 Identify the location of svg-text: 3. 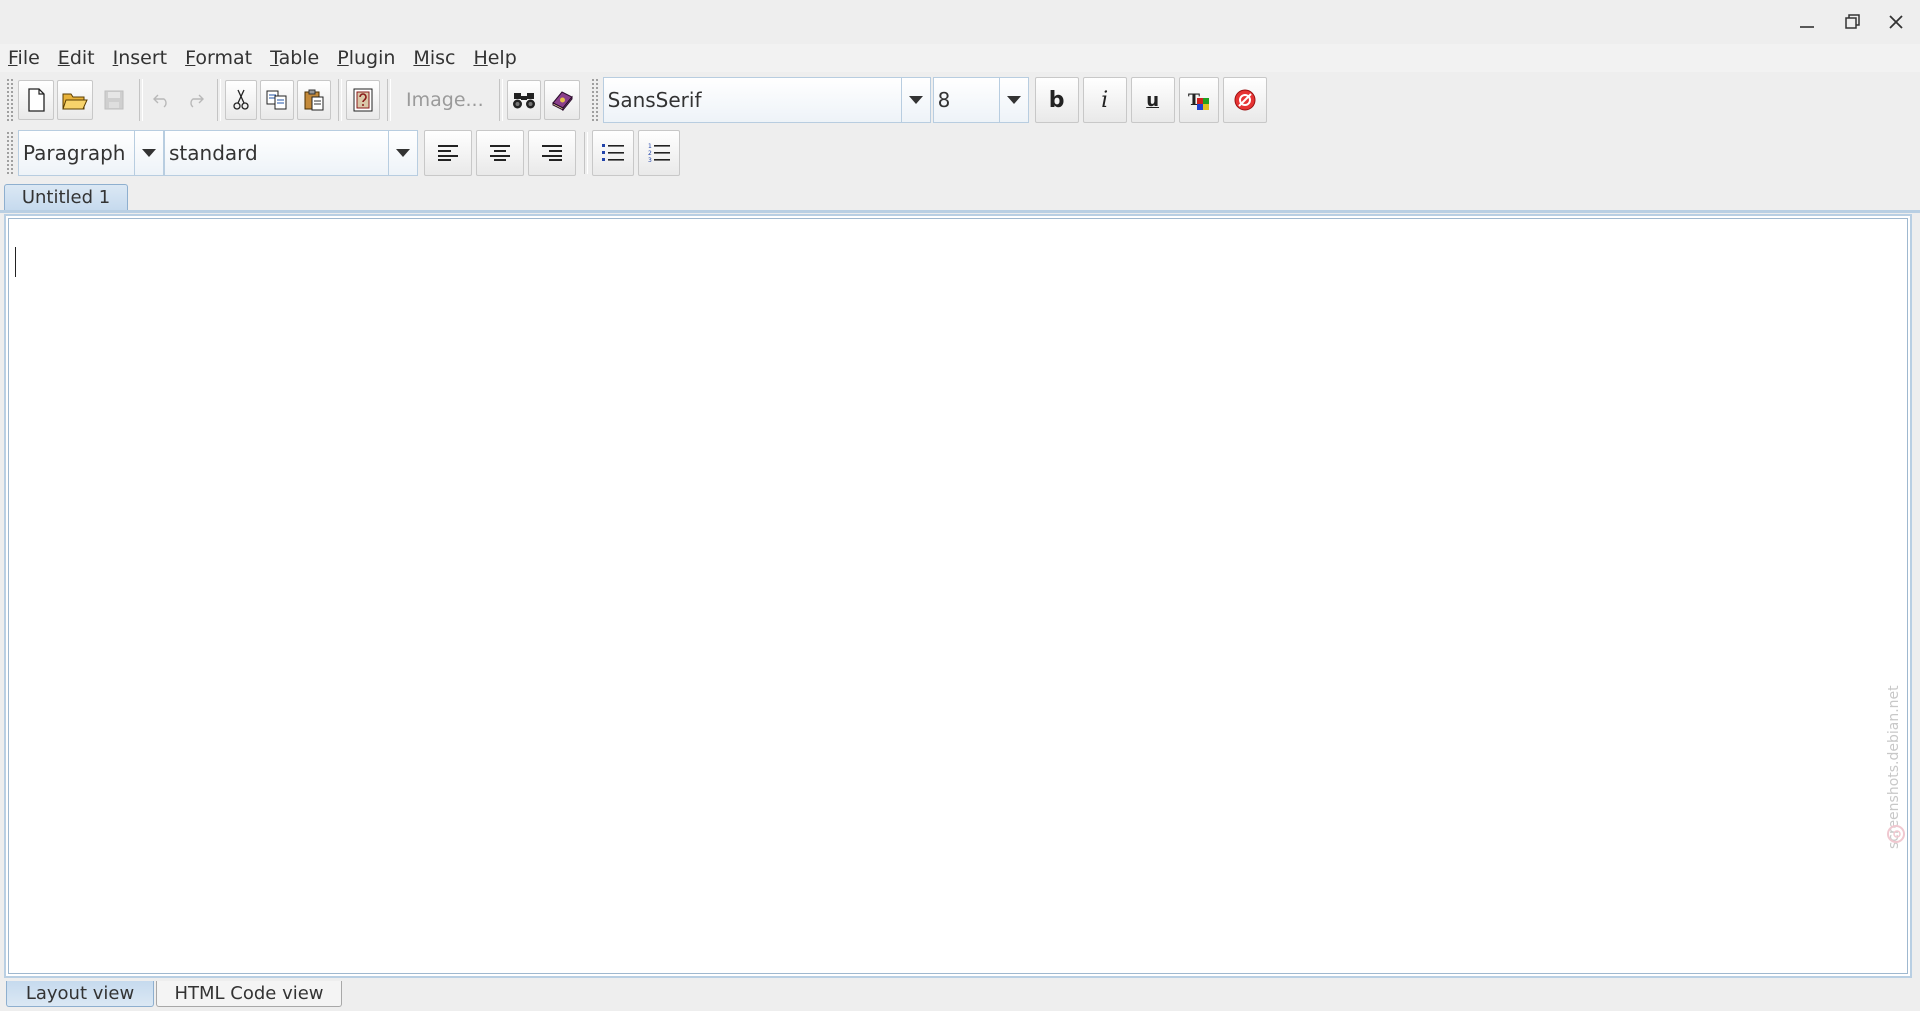
(650, 160).